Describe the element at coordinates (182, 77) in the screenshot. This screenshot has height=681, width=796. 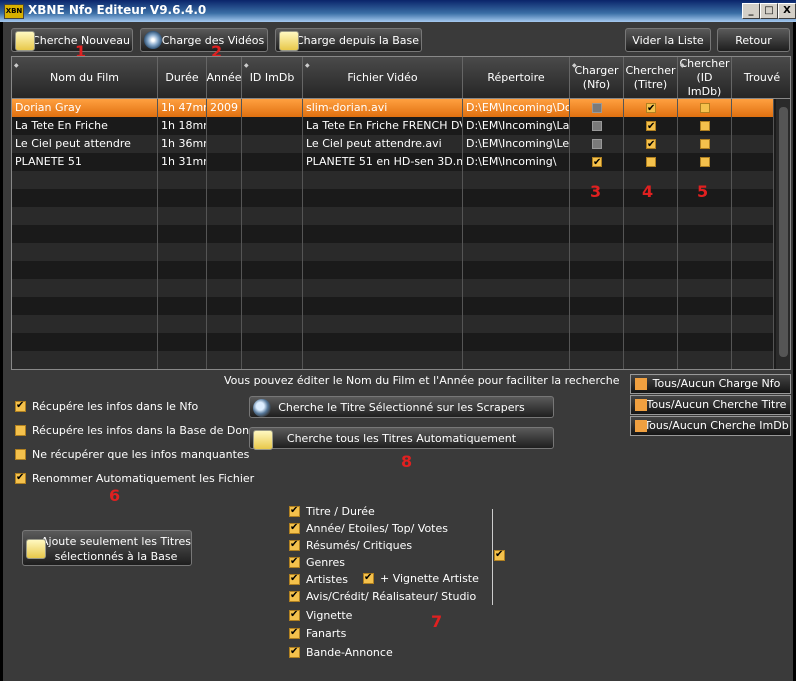
I see `col-duree: Durée` at that location.